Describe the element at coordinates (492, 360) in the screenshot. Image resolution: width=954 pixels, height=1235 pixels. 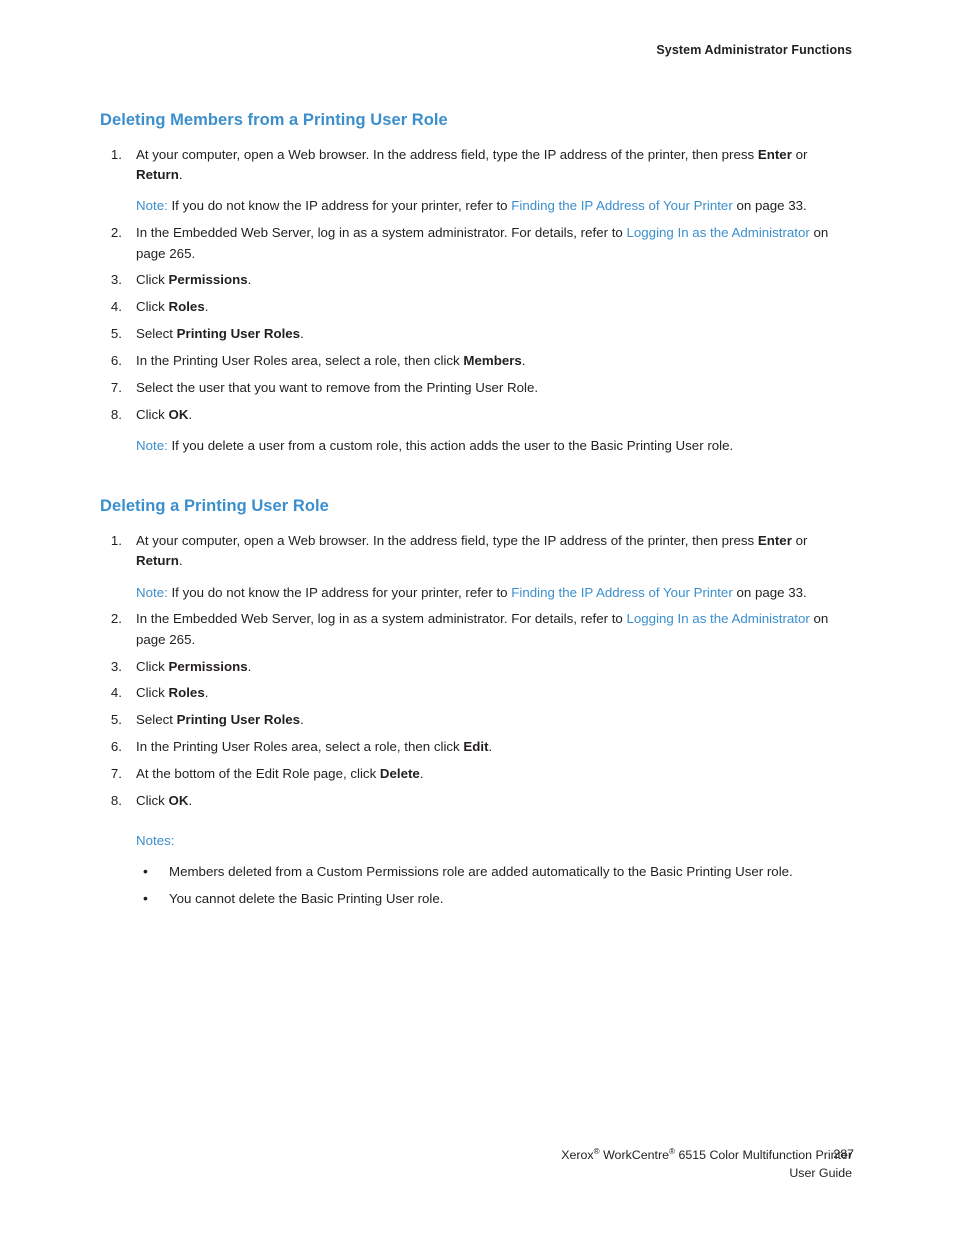
I see `emphasis-term: Members` at that location.